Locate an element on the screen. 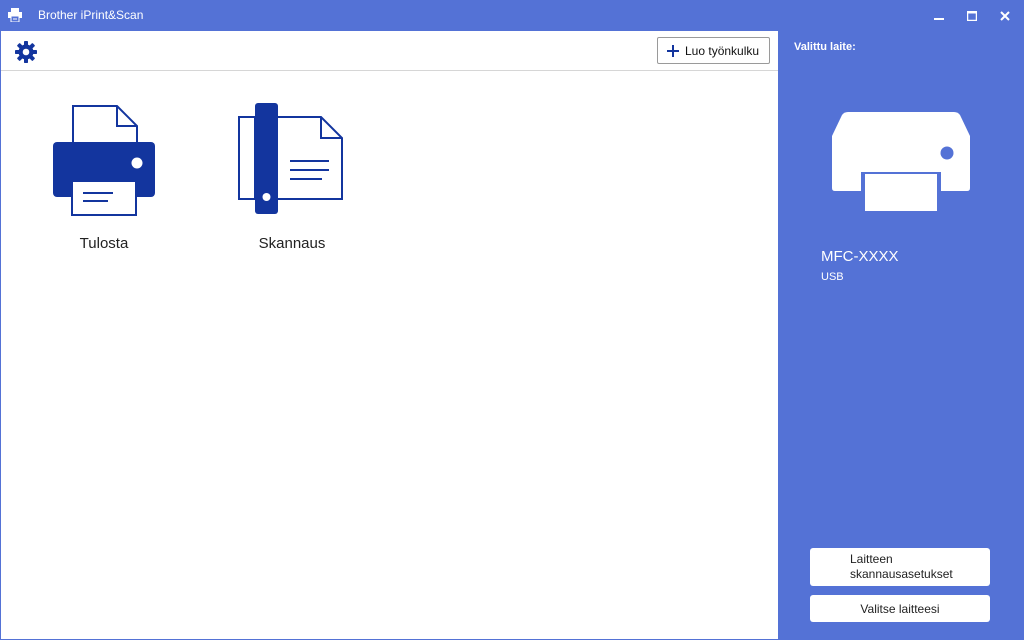 This screenshot has height=640, width=1024. minimize-icon is located at coordinates (939, 18).